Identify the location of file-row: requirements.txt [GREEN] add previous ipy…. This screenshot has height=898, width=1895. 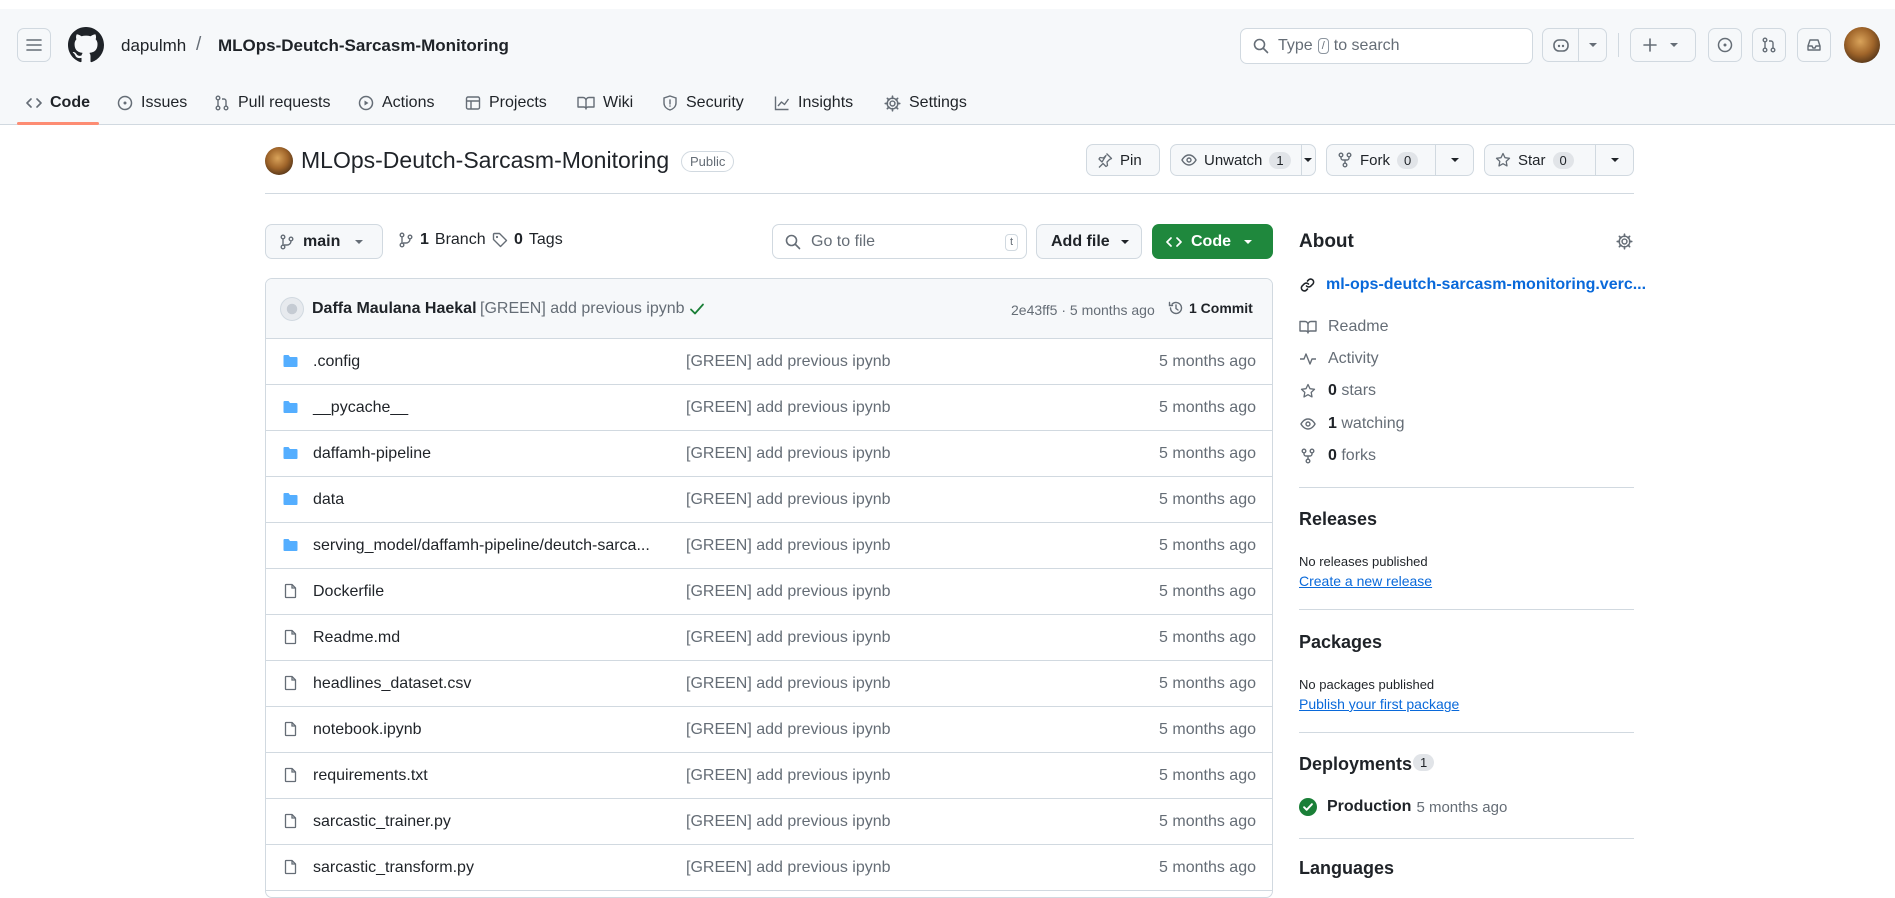
(769, 776).